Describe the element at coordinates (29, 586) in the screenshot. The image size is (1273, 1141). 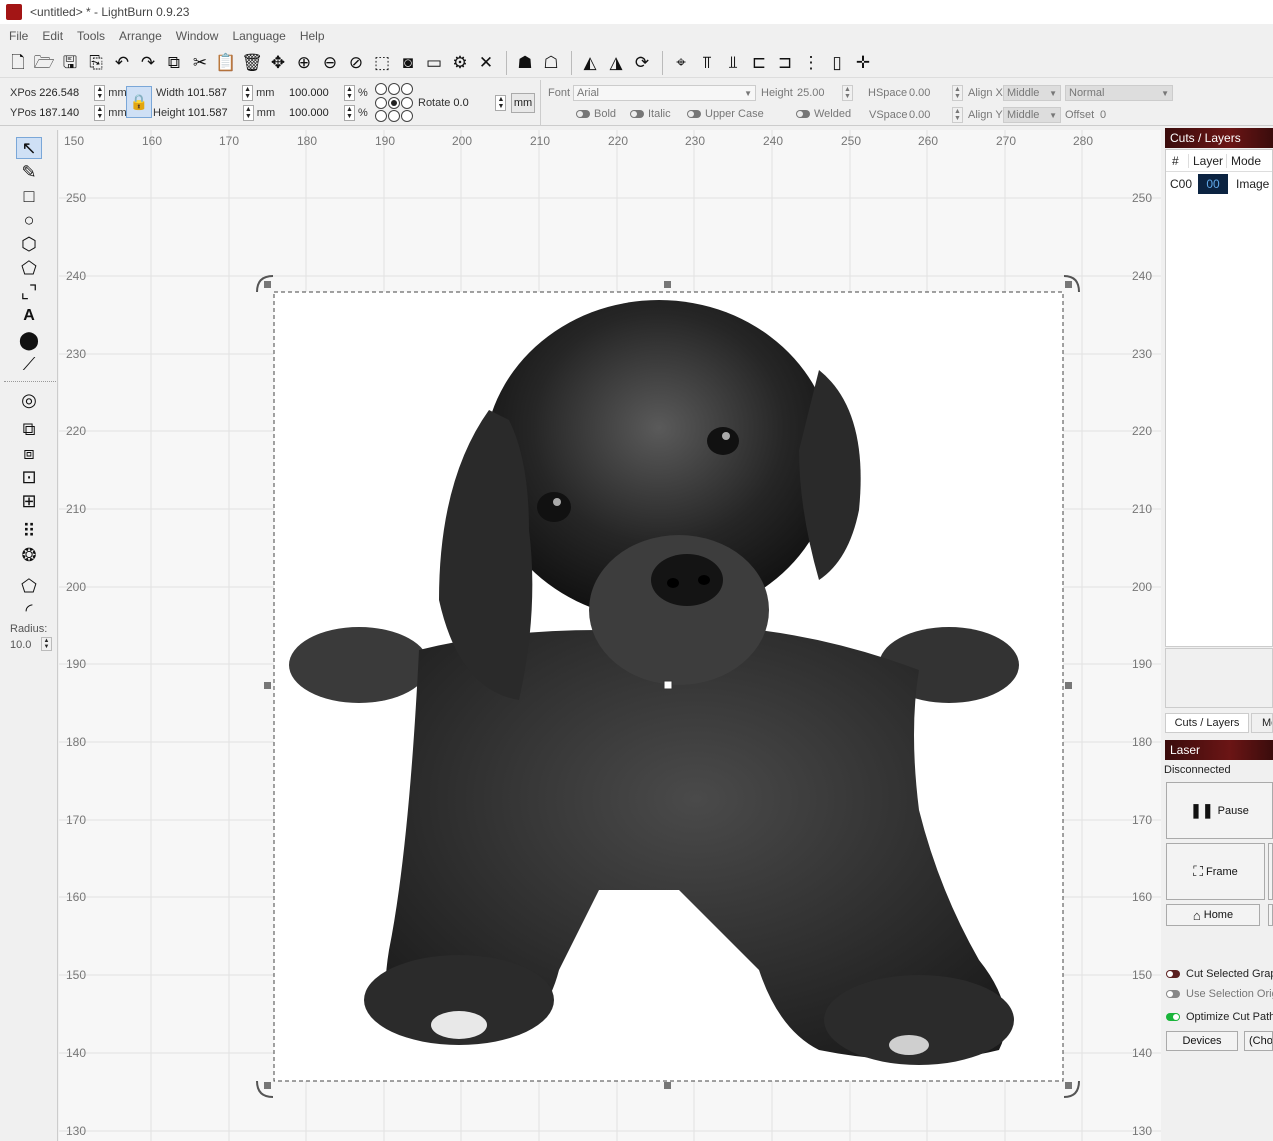
I see `corner-icon: ⬠` at that location.